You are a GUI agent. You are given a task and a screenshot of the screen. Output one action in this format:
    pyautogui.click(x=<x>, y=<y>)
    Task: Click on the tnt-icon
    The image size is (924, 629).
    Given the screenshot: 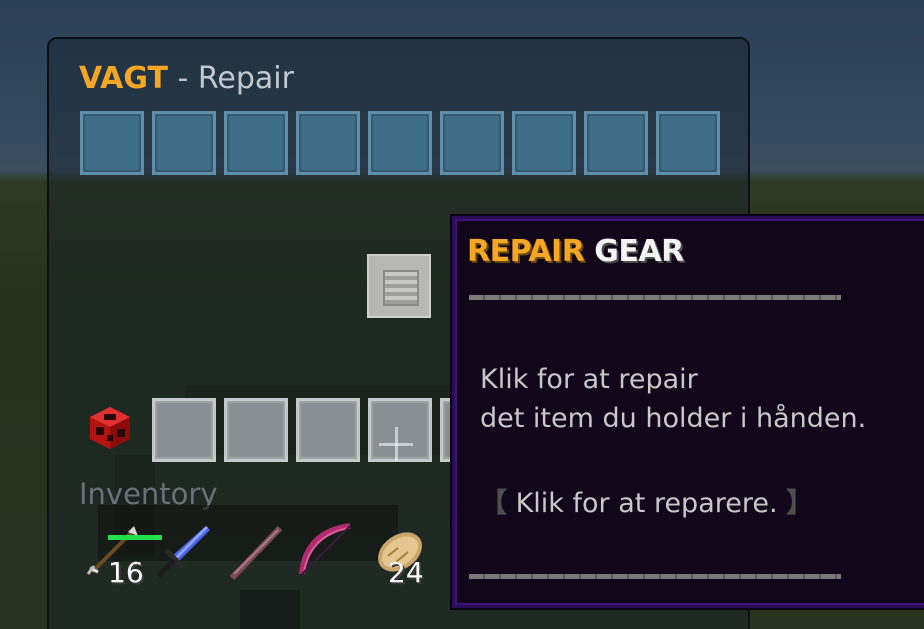 What is the action you would take?
    pyautogui.click(x=110, y=428)
    